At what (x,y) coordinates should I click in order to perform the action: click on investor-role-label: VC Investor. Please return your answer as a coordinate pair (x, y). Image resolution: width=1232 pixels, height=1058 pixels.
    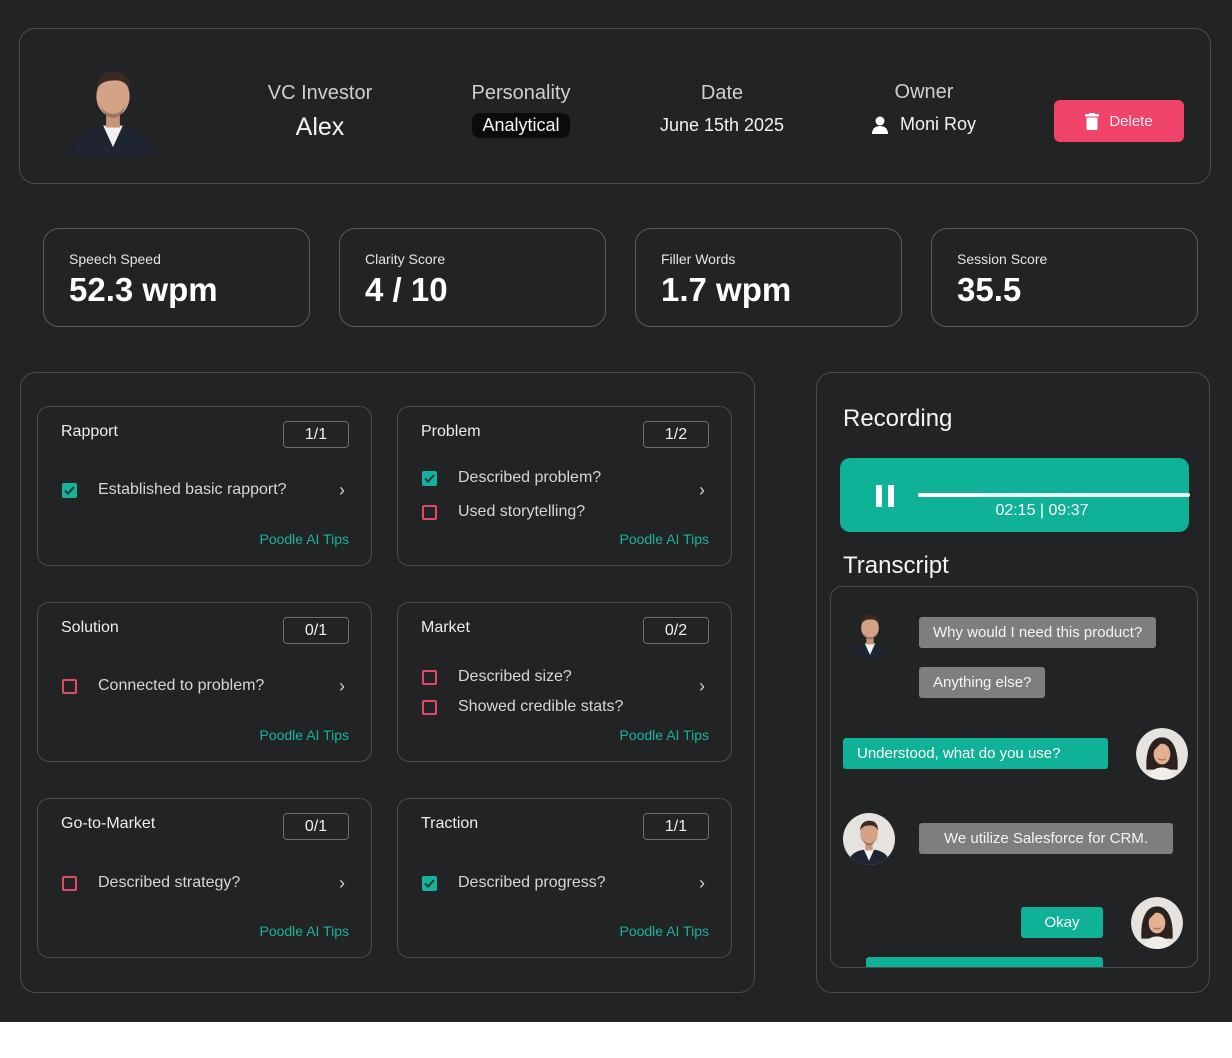
    Looking at the image, I should click on (320, 93).